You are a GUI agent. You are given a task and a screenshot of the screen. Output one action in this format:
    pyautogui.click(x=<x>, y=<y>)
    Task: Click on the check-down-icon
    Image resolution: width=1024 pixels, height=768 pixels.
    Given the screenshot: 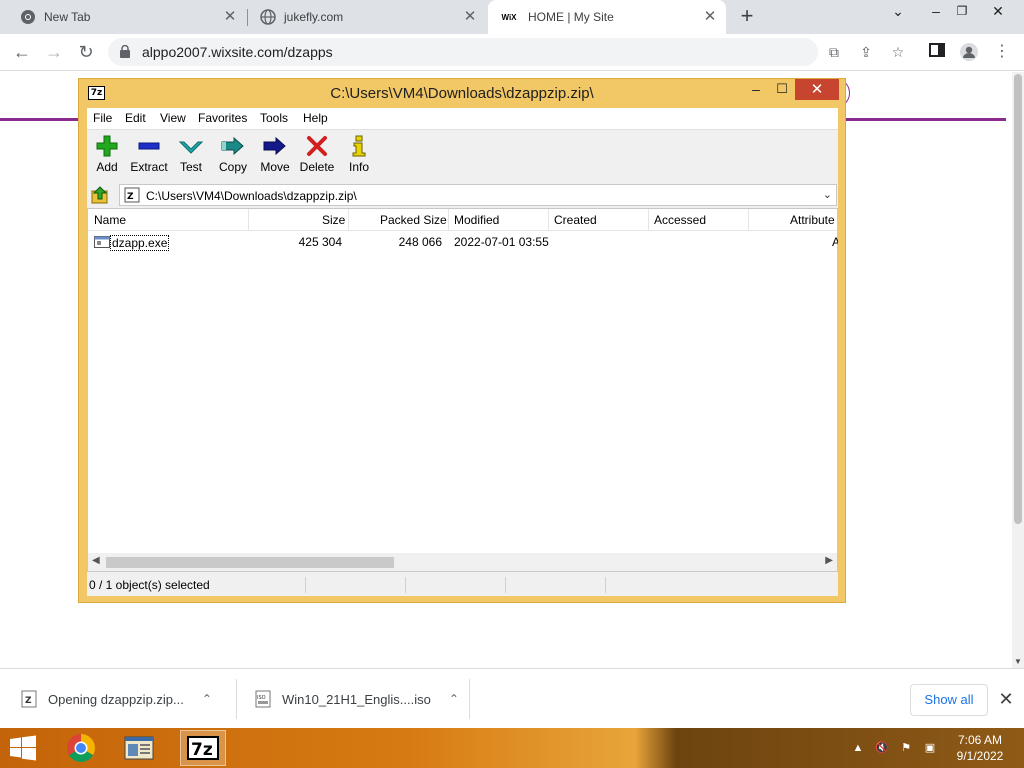 What is the action you would take?
    pyautogui.click(x=191, y=146)
    